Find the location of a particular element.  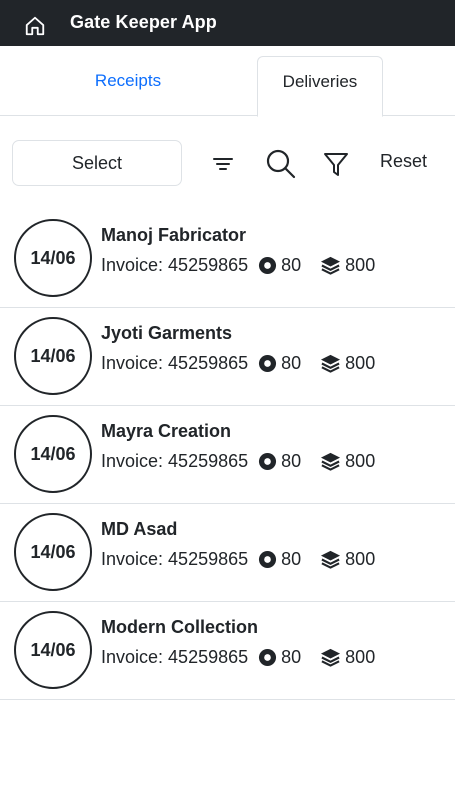

reset-button: Reset is located at coordinates (403, 161).